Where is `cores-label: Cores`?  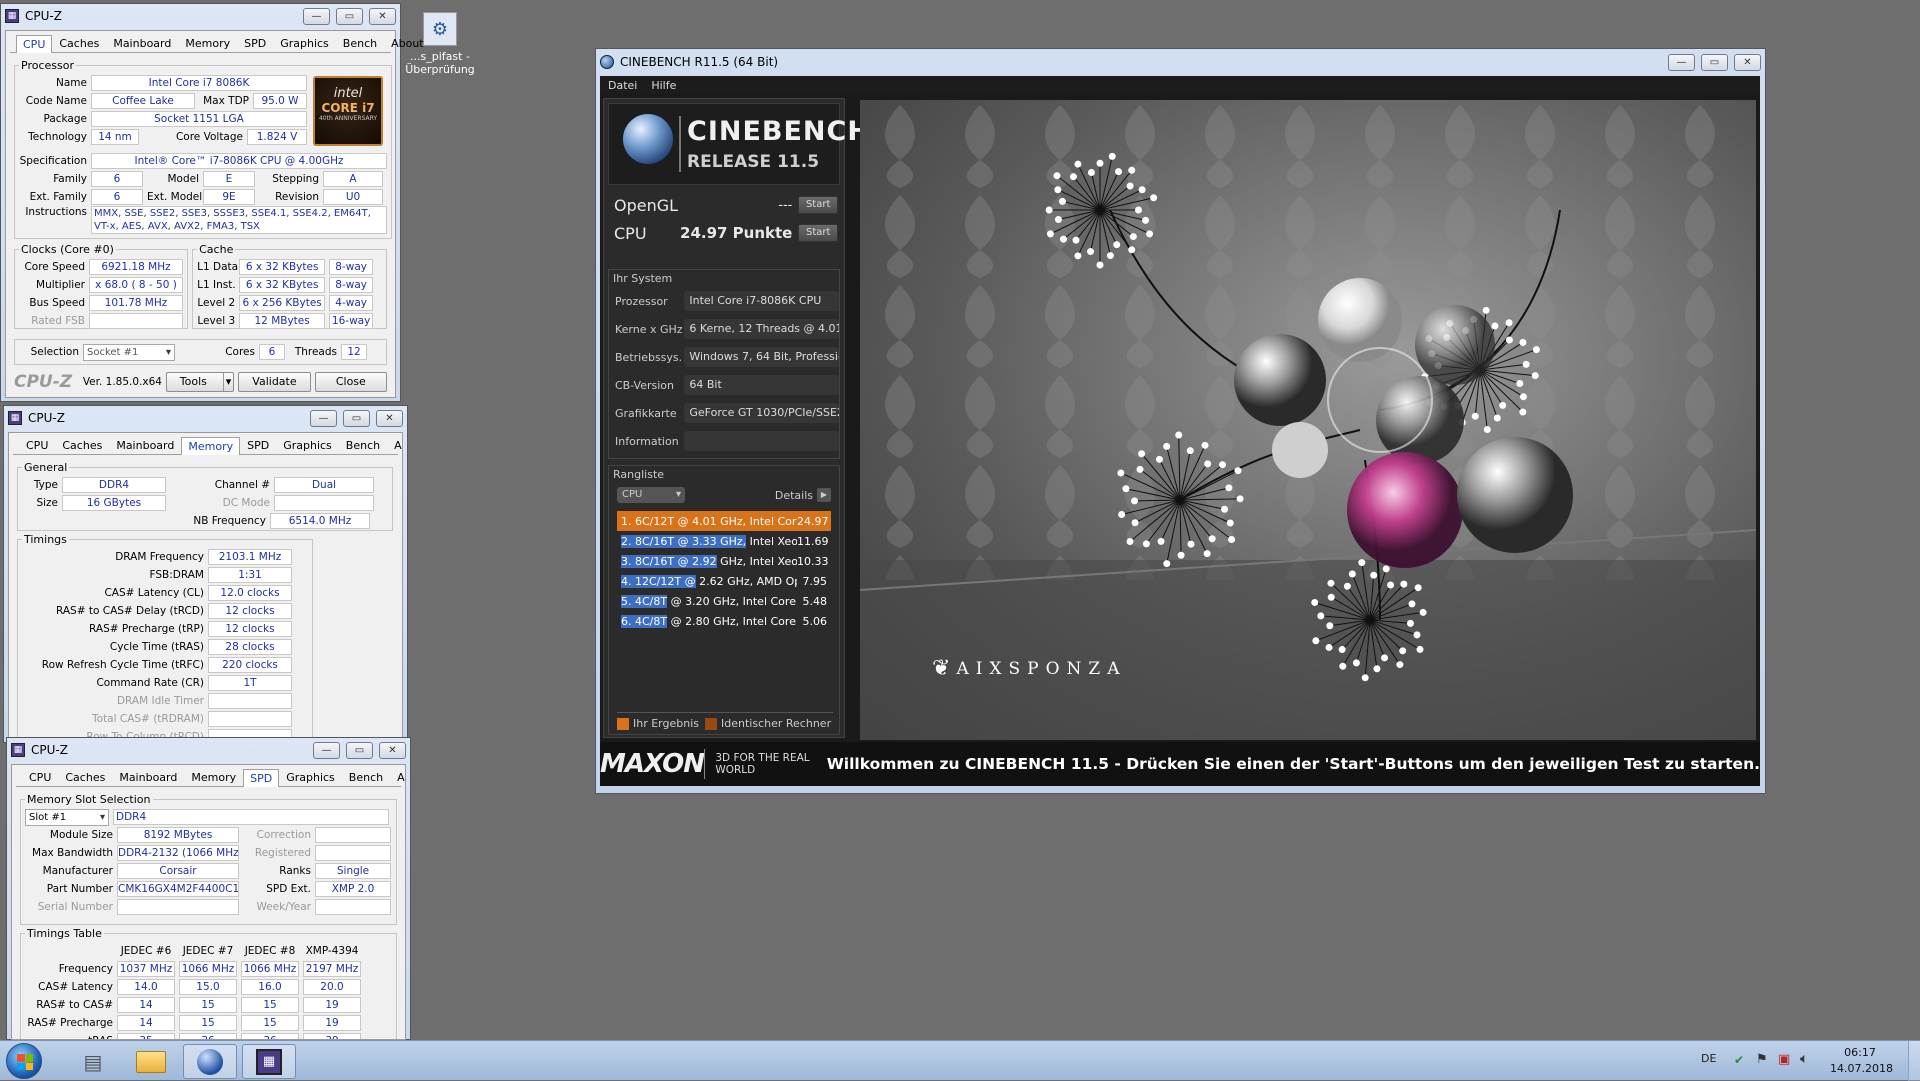 cores-label: Cores is located at coordinates (240, 352).